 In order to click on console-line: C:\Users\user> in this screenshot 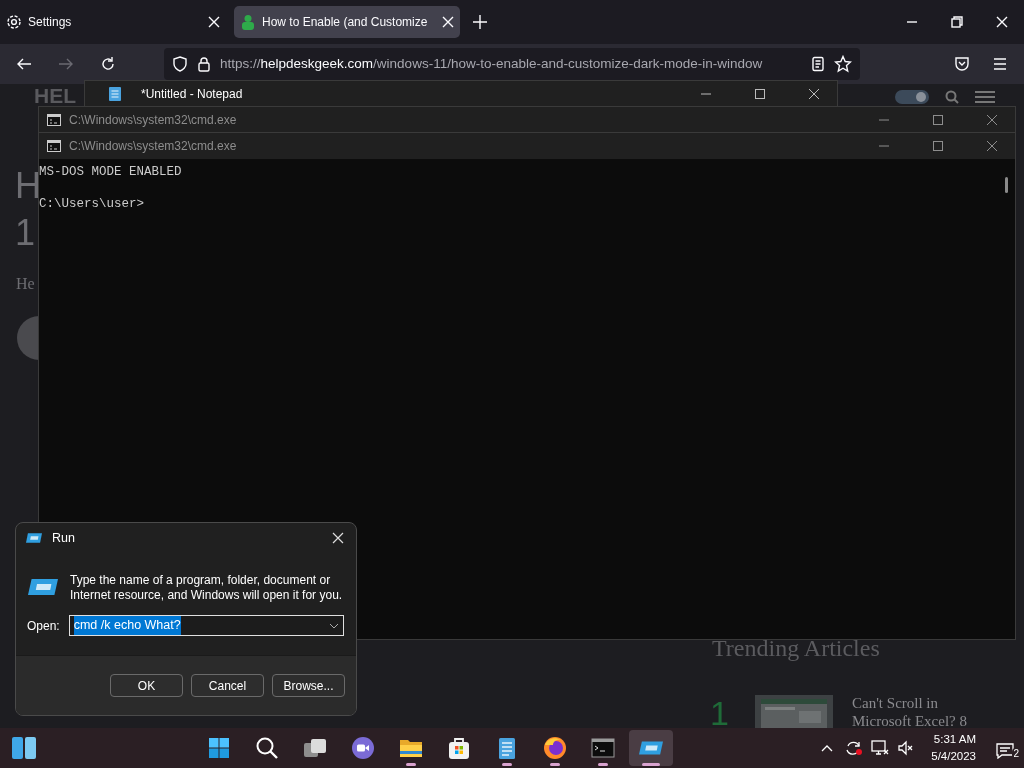, I will do `click(92, 204)`.